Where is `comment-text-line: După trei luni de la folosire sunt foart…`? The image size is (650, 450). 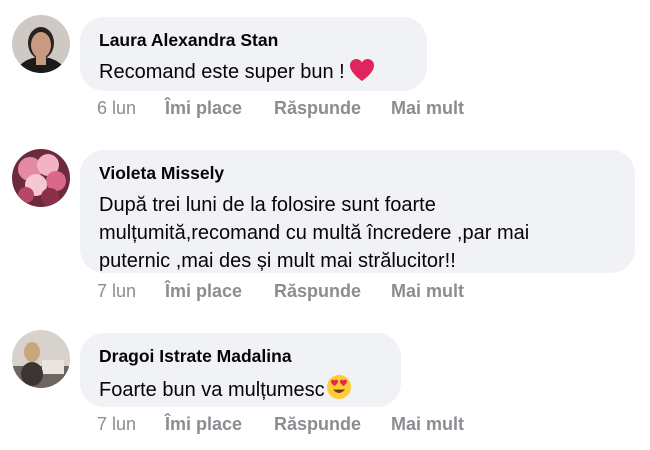
comment-text-line: După trei luni de la folosire sunt foart… is located at coordinates (267, 205).